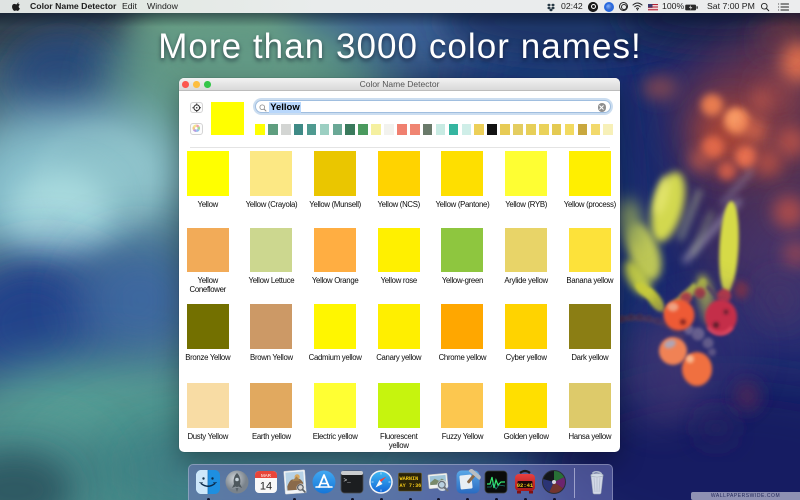 This screenshot has height=500, width=800. What do you see at coordinates (266, 475) in the screenshot?
I see `svg-text: MAR` at bounding box center [266, 475].